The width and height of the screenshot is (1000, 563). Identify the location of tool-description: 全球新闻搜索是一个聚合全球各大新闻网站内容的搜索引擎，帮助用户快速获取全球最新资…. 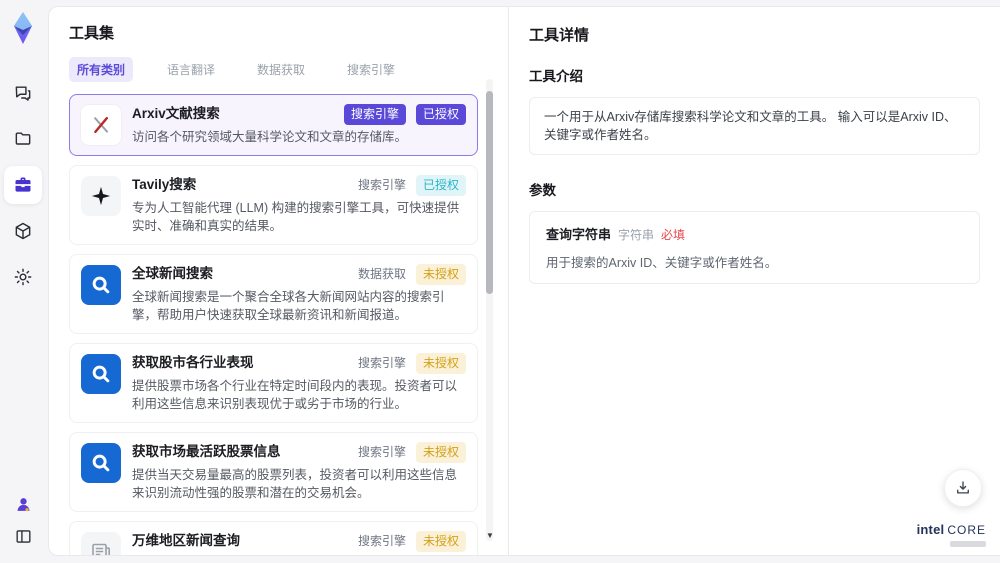
(288, 306).